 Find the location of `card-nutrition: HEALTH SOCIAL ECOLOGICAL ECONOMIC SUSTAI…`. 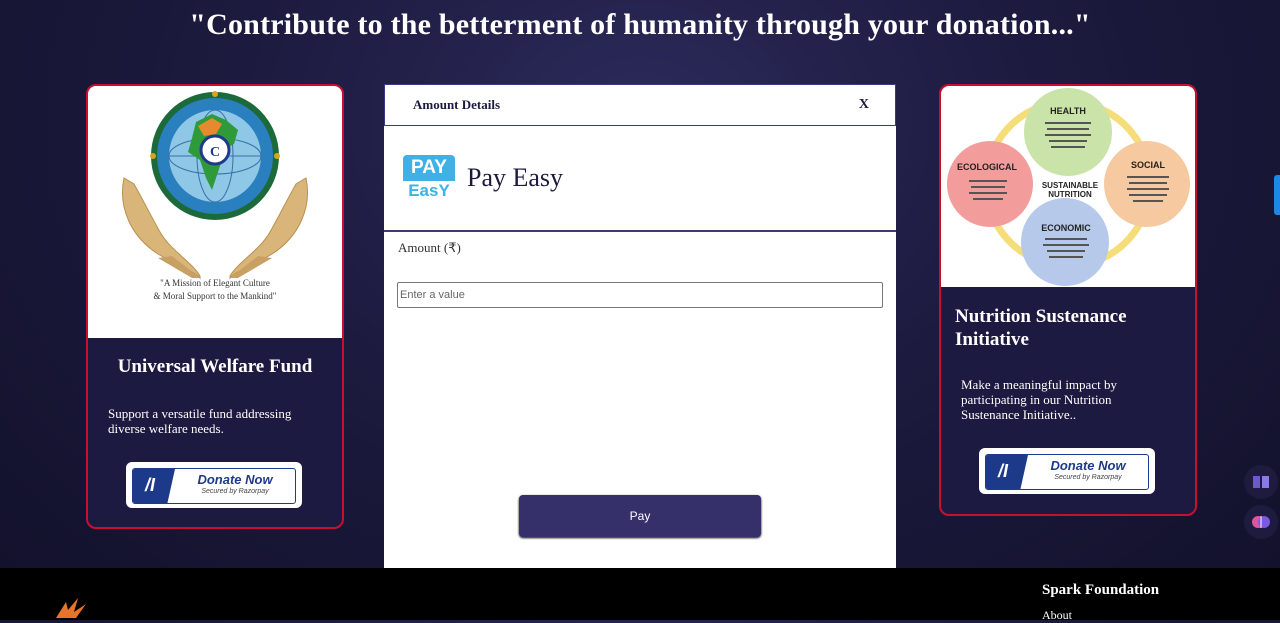

card-nutrition: HEALTH SOCIAL ECOLOGICAL ECONOMIC SUSTAI… is located at coordinates (1068, 300).